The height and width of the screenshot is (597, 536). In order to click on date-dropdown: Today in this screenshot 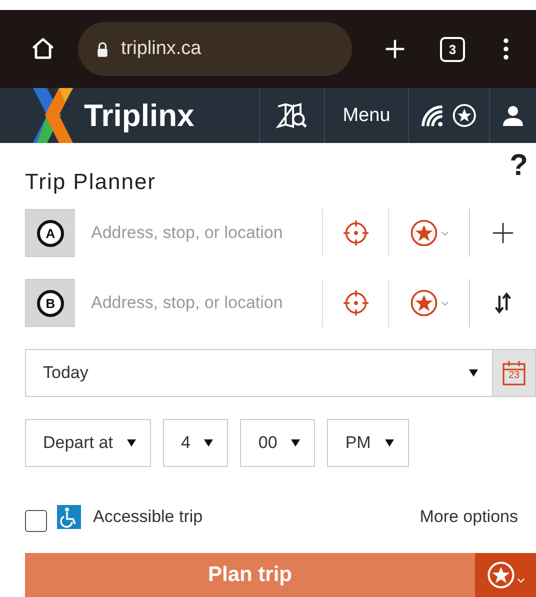, I will do `click(259, 373)`.